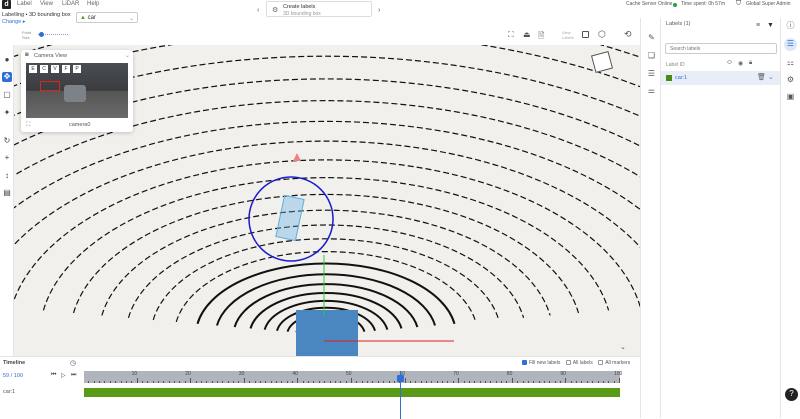  I want to click on fill-new-labels-checkbox, so click(524, 363).